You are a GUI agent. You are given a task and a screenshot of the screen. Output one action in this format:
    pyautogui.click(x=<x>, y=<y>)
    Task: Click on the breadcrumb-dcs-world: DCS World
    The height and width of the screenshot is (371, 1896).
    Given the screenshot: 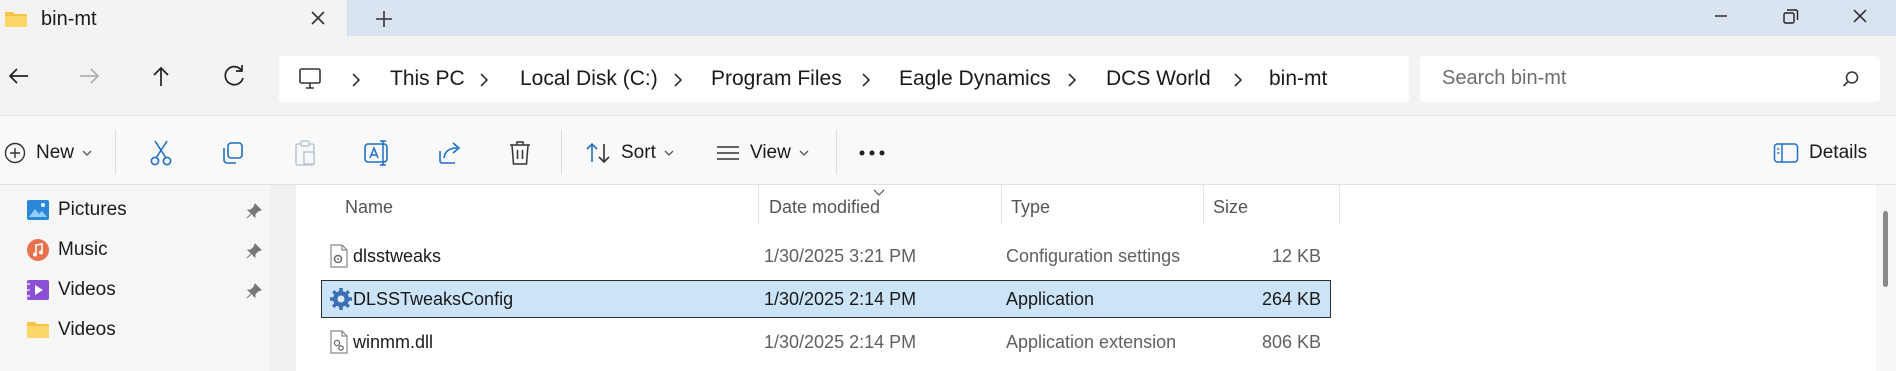 What is the action you would take?
    pyautogui.click(x=1158, y=79)
    